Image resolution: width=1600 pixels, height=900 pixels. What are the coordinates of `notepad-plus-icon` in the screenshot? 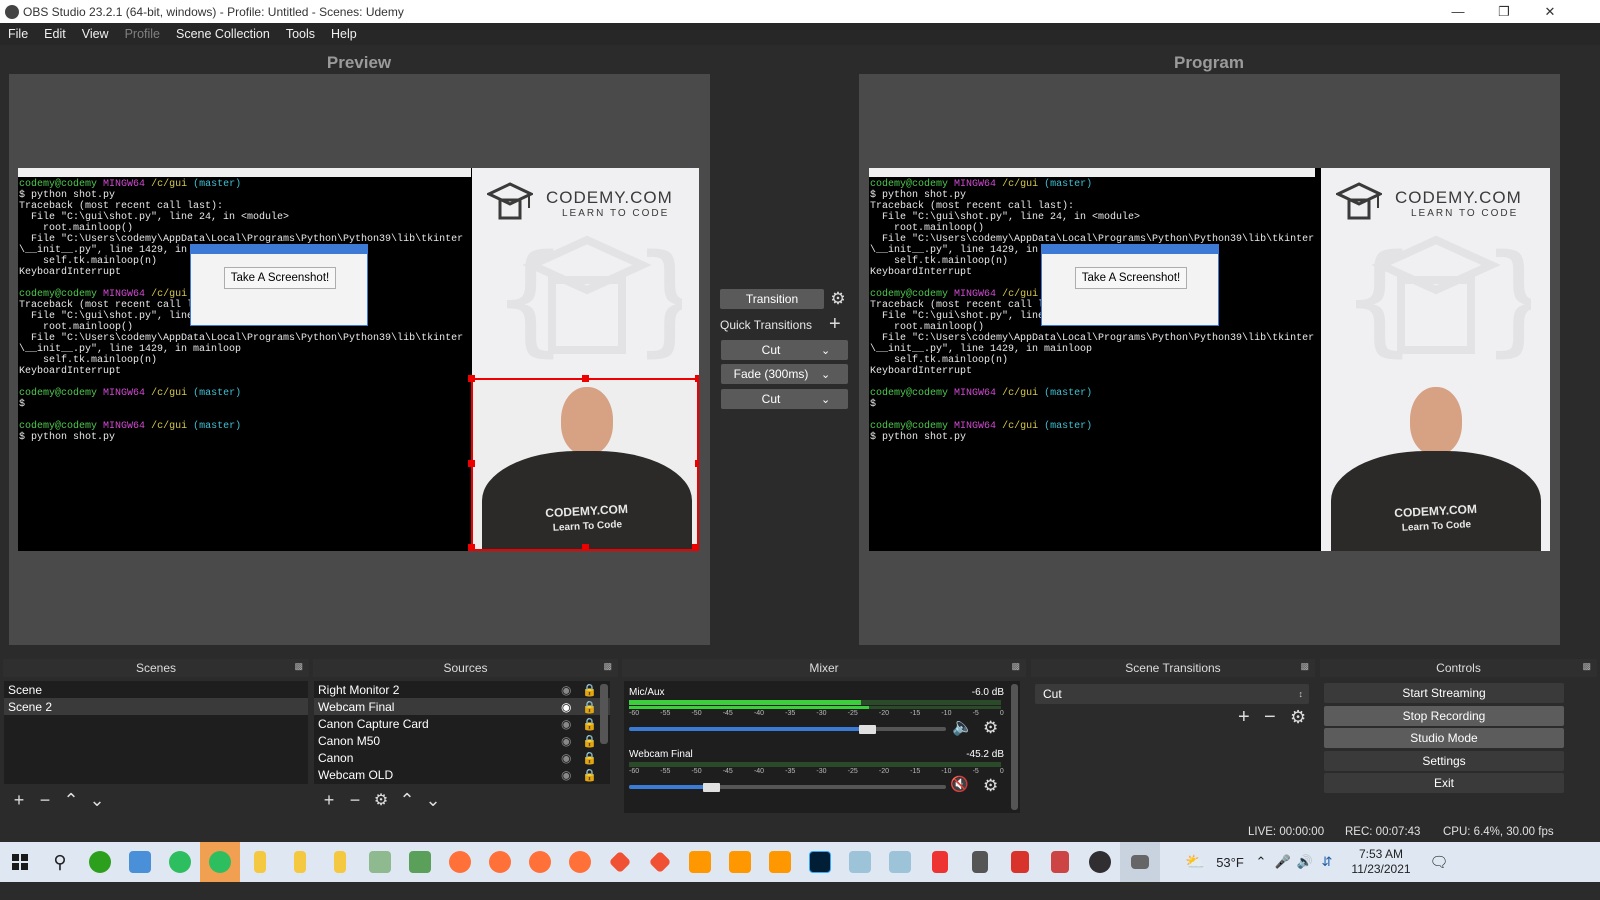 It's located at (380, 862).